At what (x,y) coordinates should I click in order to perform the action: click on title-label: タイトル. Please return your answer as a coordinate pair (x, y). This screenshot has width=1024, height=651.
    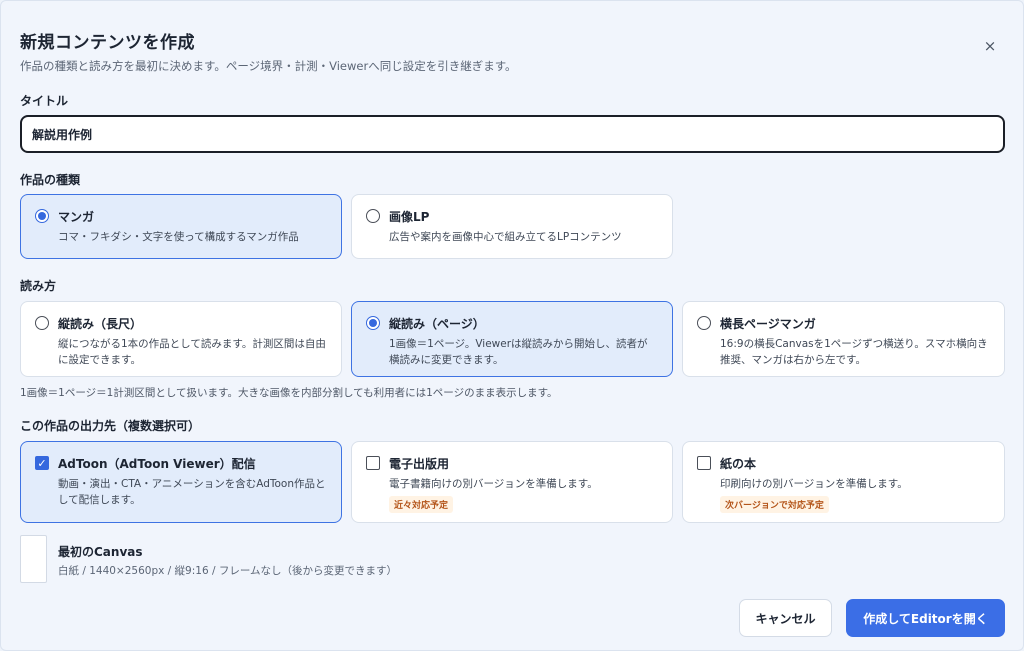
    Looking at the image, I should click on (44, 101).